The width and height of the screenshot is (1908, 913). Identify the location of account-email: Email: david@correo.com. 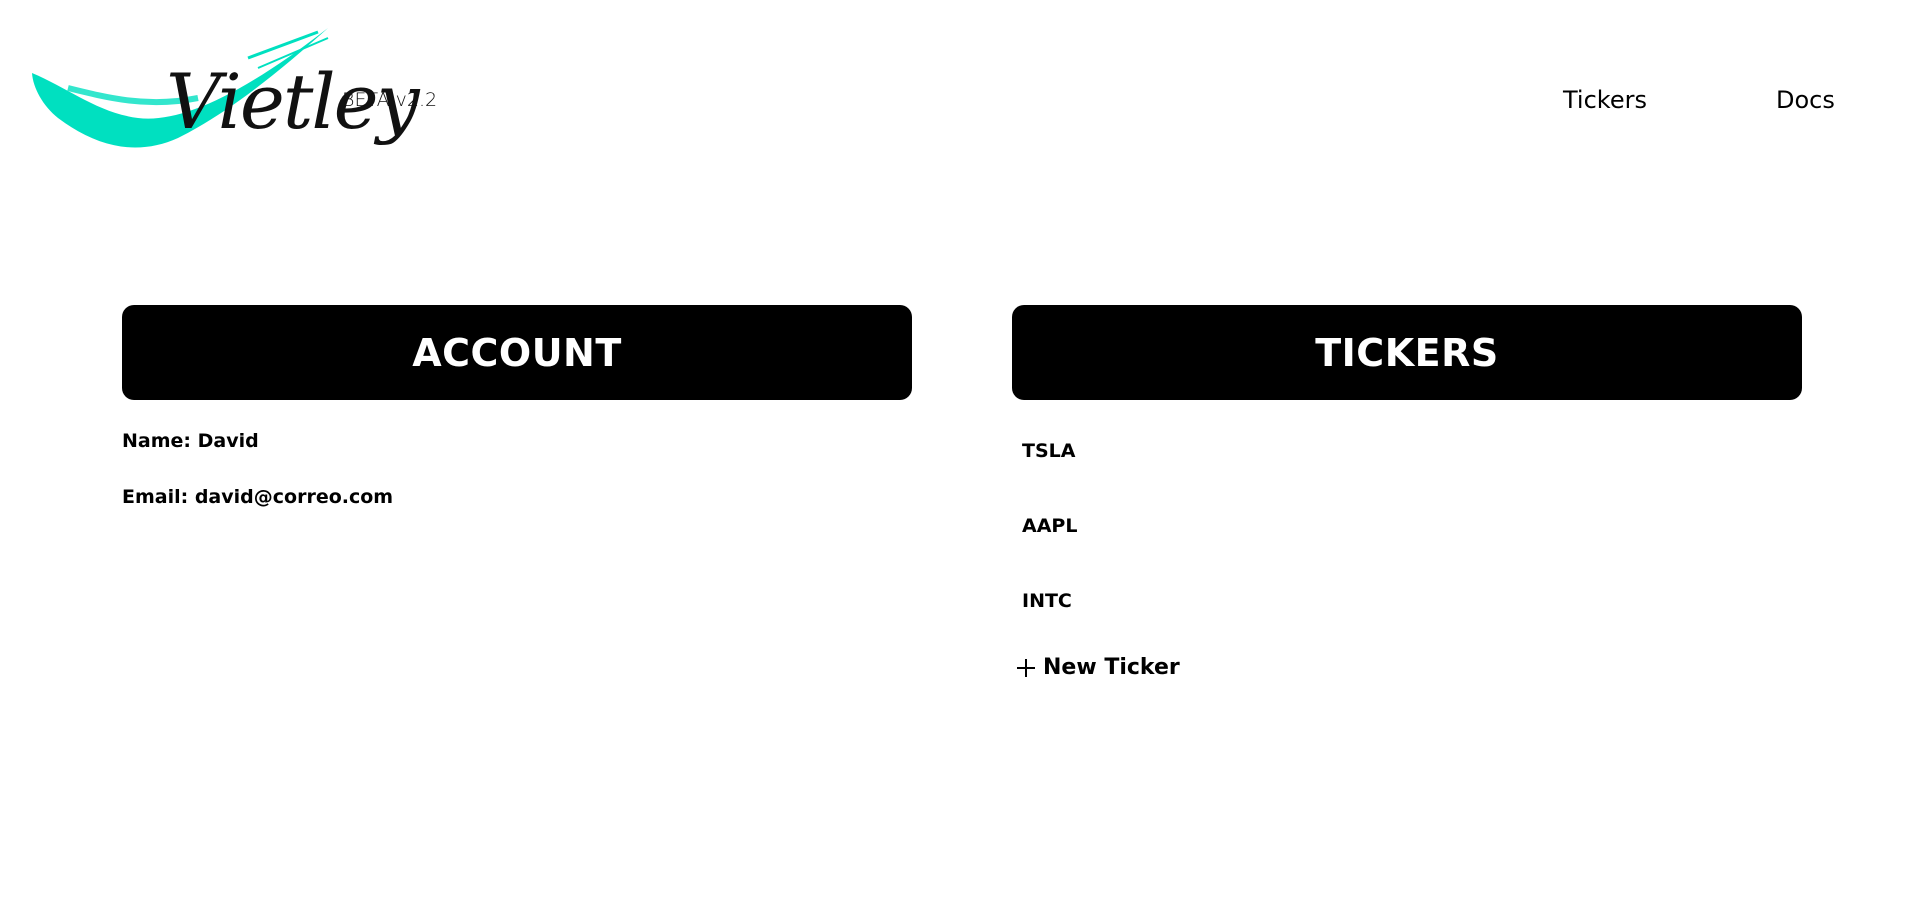
(258, 497).